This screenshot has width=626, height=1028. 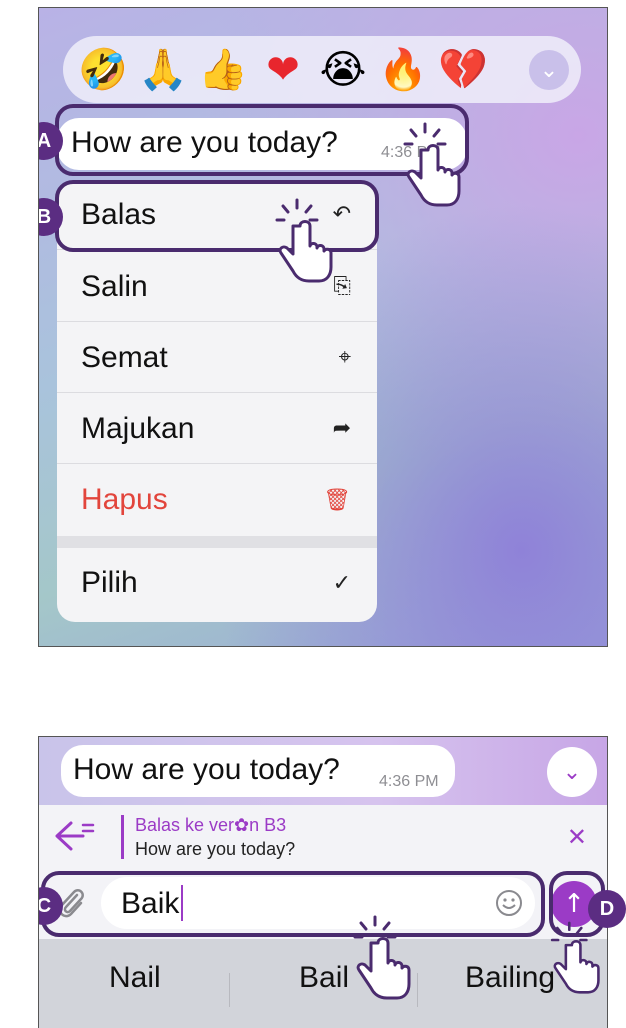 I want to click on menu-item-label: Pilih, so click(x=109, y=582).